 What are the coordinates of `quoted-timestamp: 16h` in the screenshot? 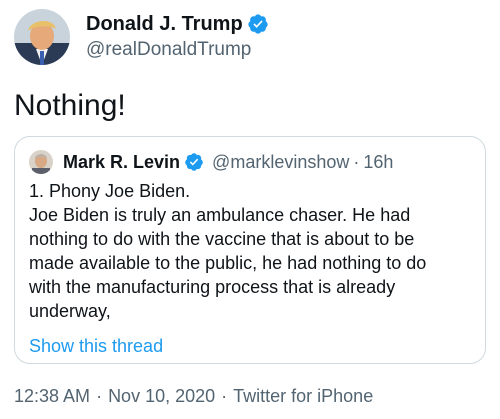 It's located at (378, 162).